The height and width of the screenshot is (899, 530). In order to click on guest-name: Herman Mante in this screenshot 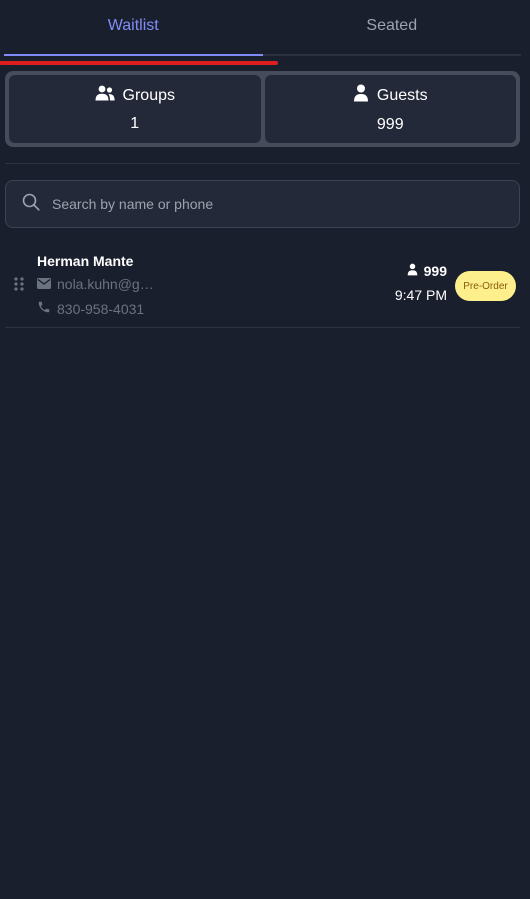, I will do `click(85, 261)`.